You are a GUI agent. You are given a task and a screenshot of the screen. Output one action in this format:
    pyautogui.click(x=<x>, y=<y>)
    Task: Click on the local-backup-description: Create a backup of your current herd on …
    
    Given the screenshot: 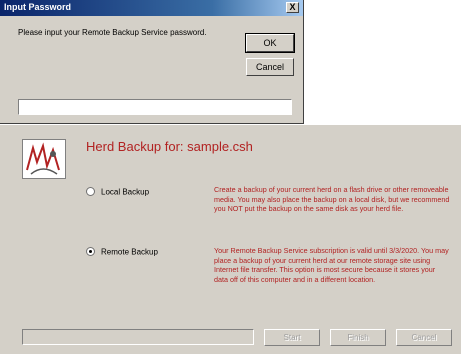 What is the action you would take?
    pyautogui.click(x=332, y=199)
    